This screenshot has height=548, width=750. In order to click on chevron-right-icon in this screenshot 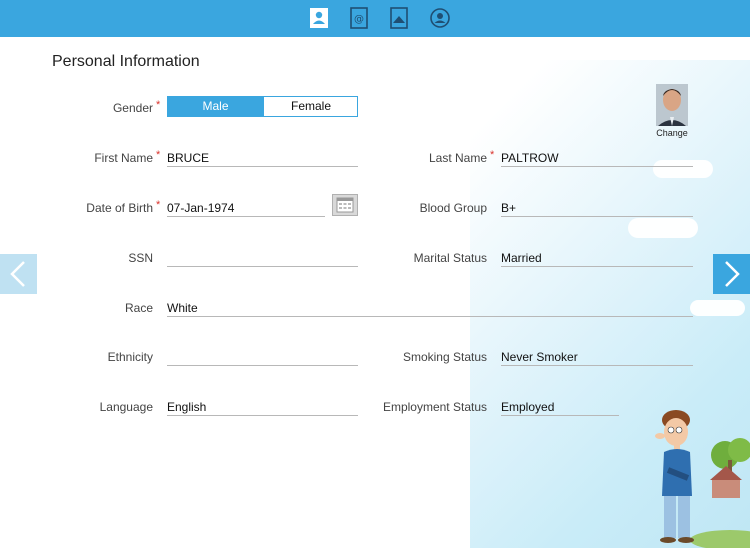, I will do `click(732, 274)`.